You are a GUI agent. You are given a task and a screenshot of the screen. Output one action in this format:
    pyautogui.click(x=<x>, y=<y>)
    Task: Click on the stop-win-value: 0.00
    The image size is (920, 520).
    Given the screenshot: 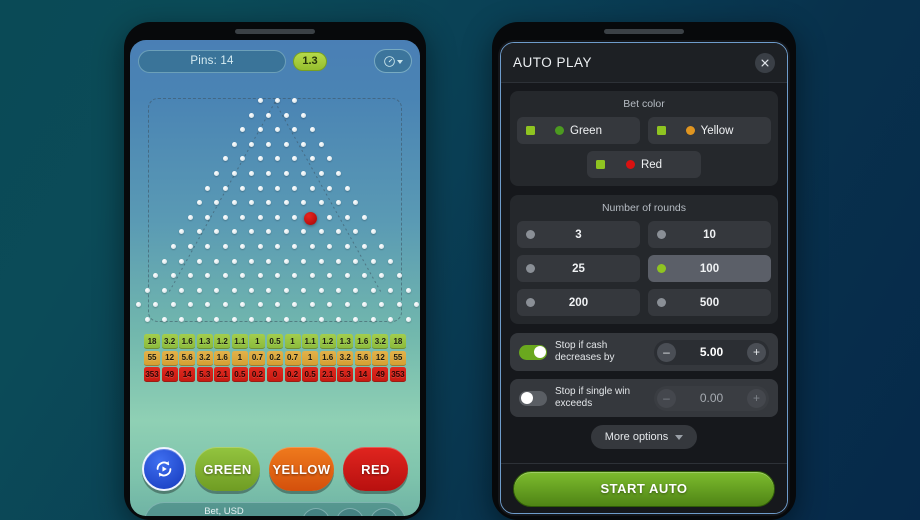 What is the action you would take?
    pyautogui.click(x=711, y=398)
    